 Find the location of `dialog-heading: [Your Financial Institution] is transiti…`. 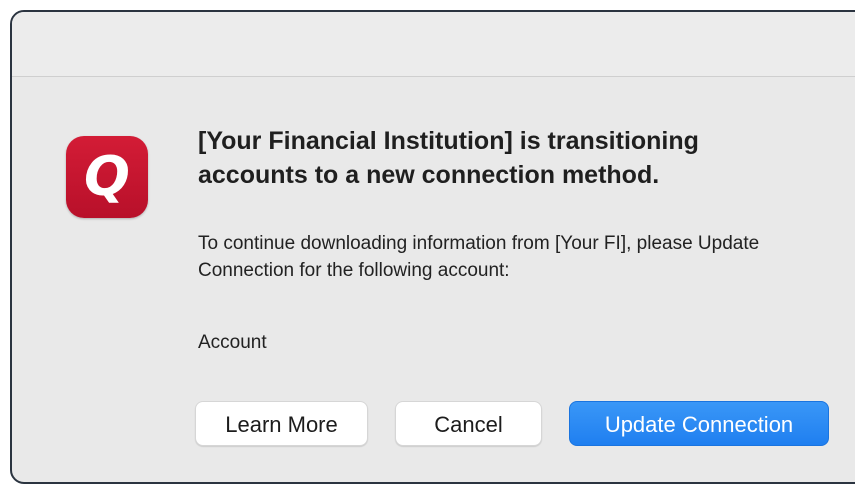

dialog-heading: [Your Financial Institution] is transiti… is located at coordinates (508, 158).